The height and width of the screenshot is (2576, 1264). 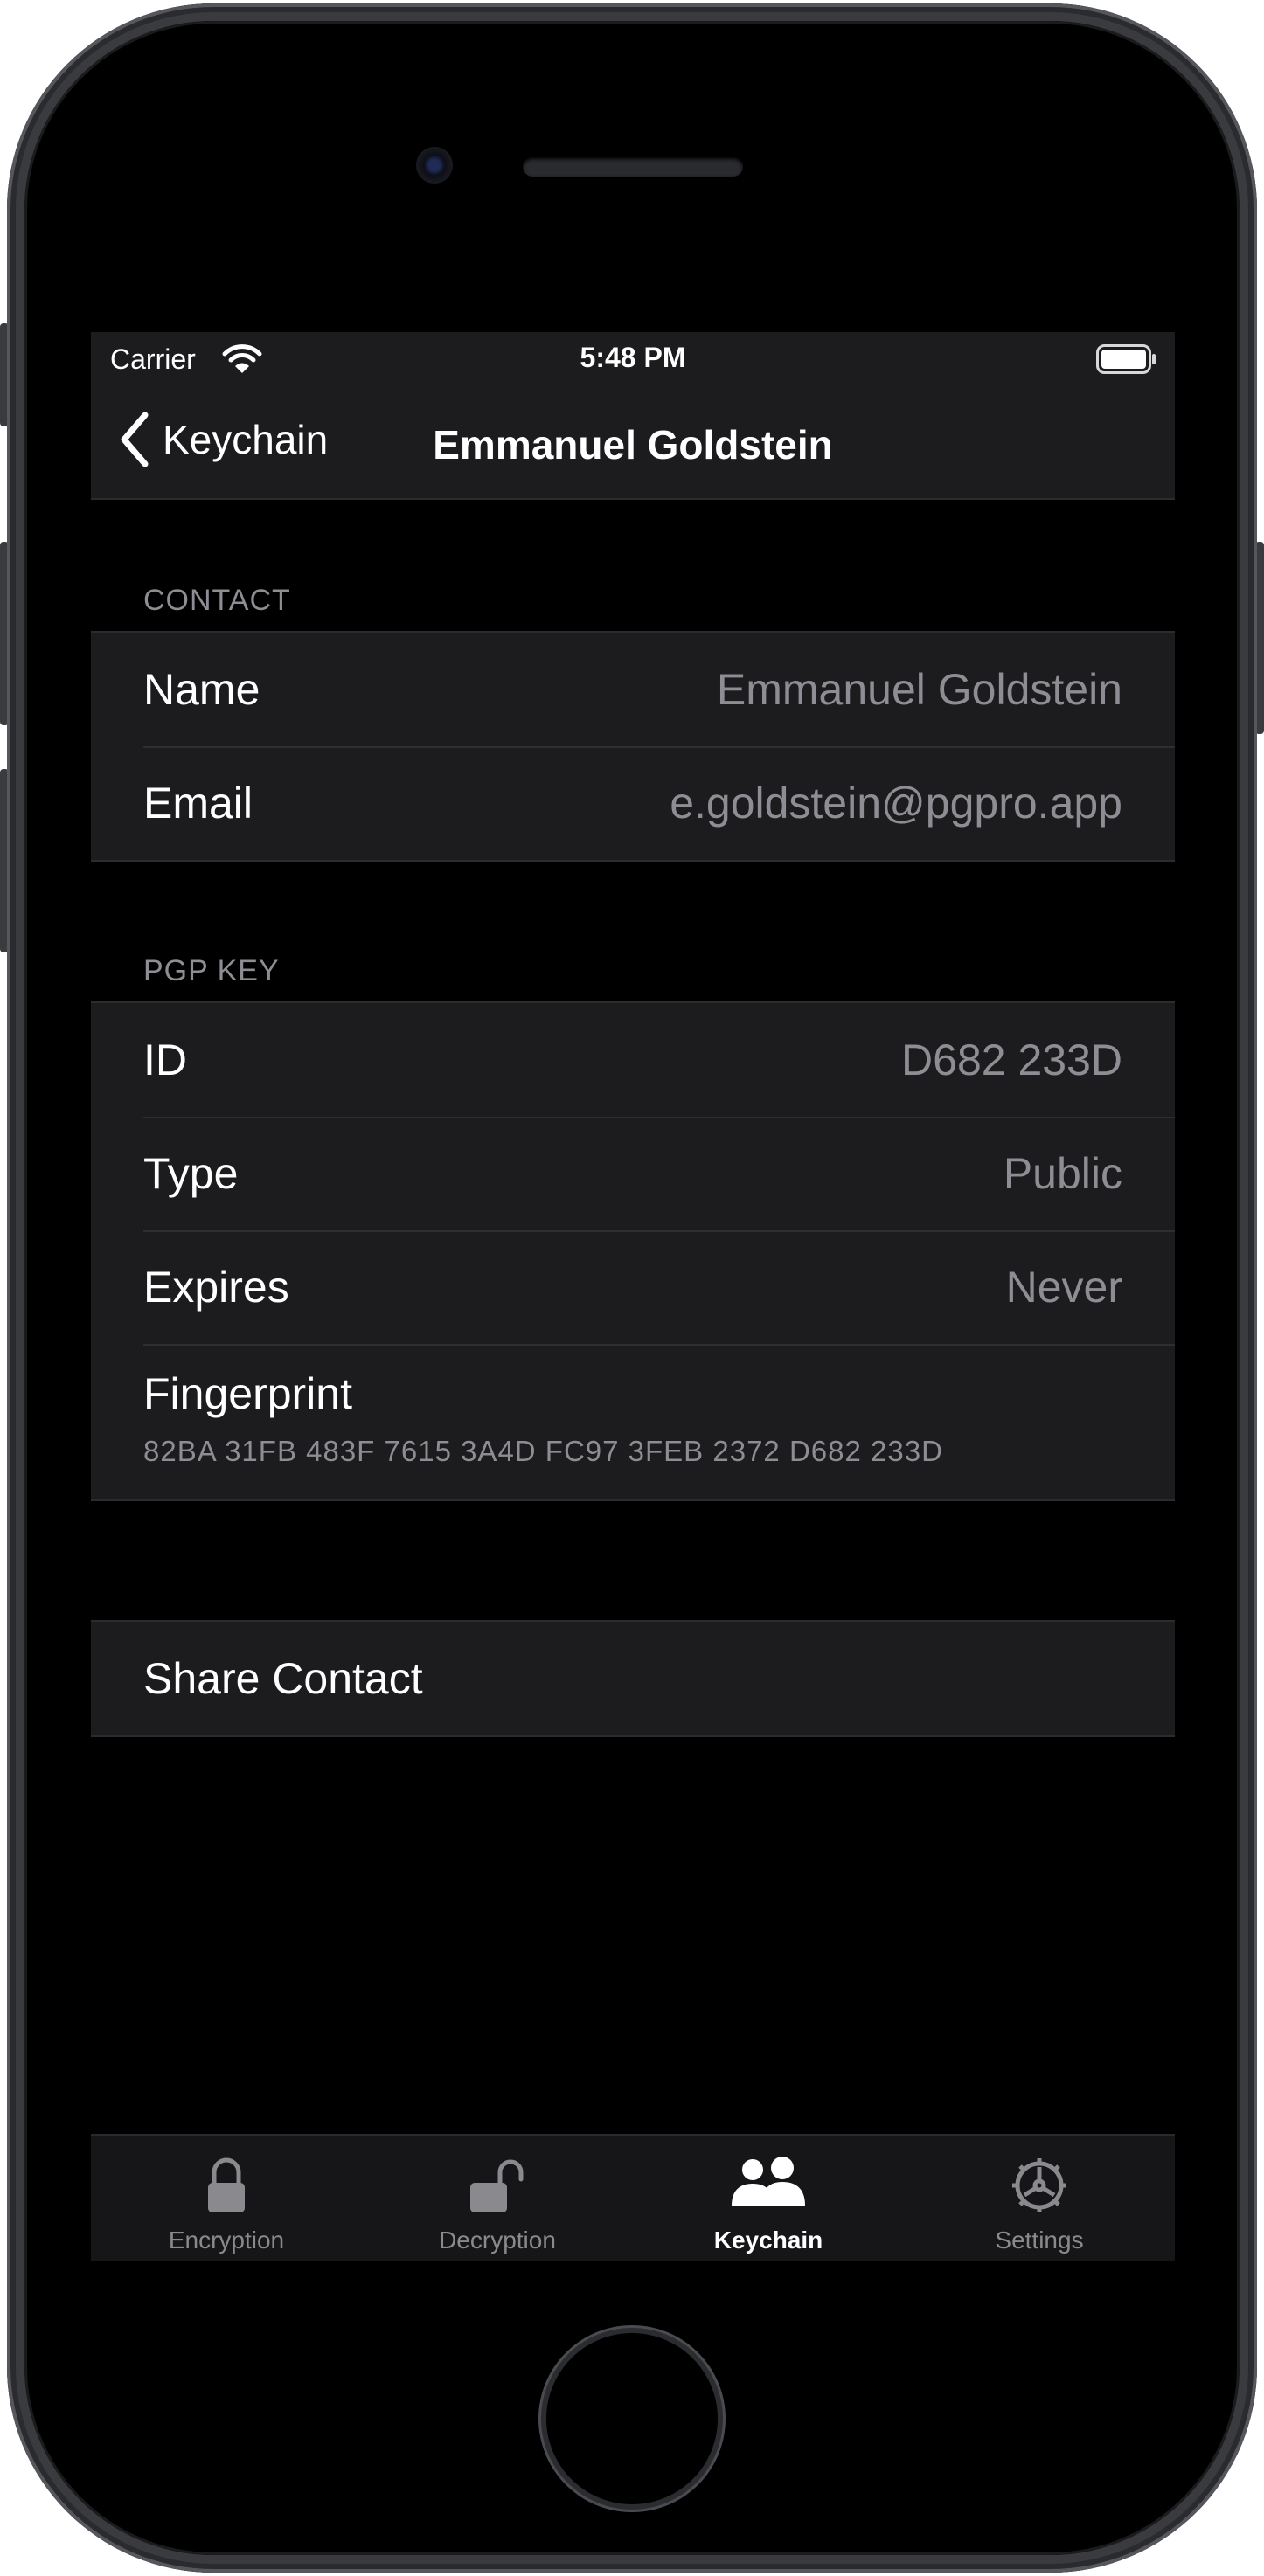 I want to click on tab-encryption-label: Encryption, so click(x=227, y=2240).